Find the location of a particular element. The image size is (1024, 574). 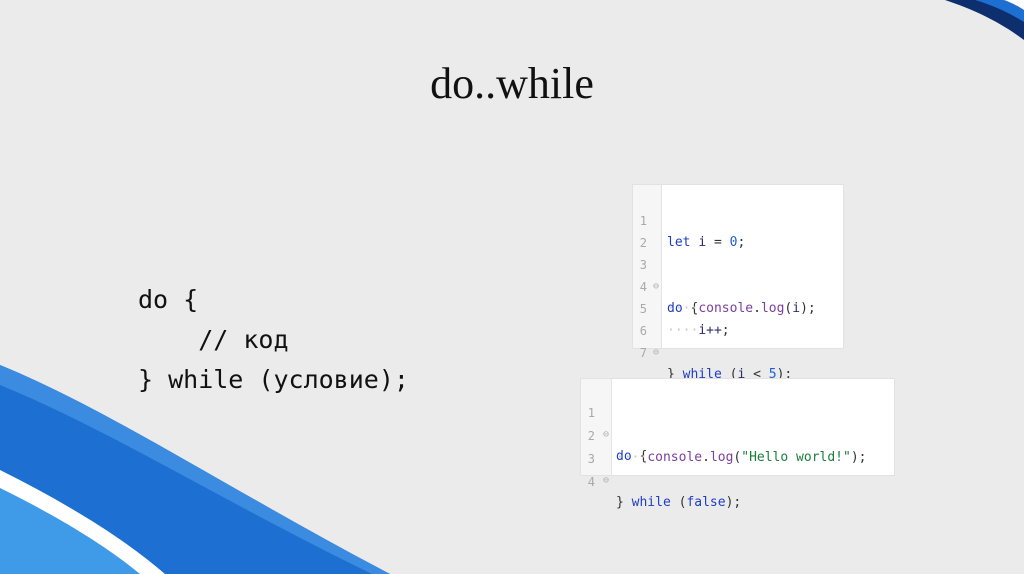

code-line: 4 ····console.log(i); is located at coordinates (738, 285).